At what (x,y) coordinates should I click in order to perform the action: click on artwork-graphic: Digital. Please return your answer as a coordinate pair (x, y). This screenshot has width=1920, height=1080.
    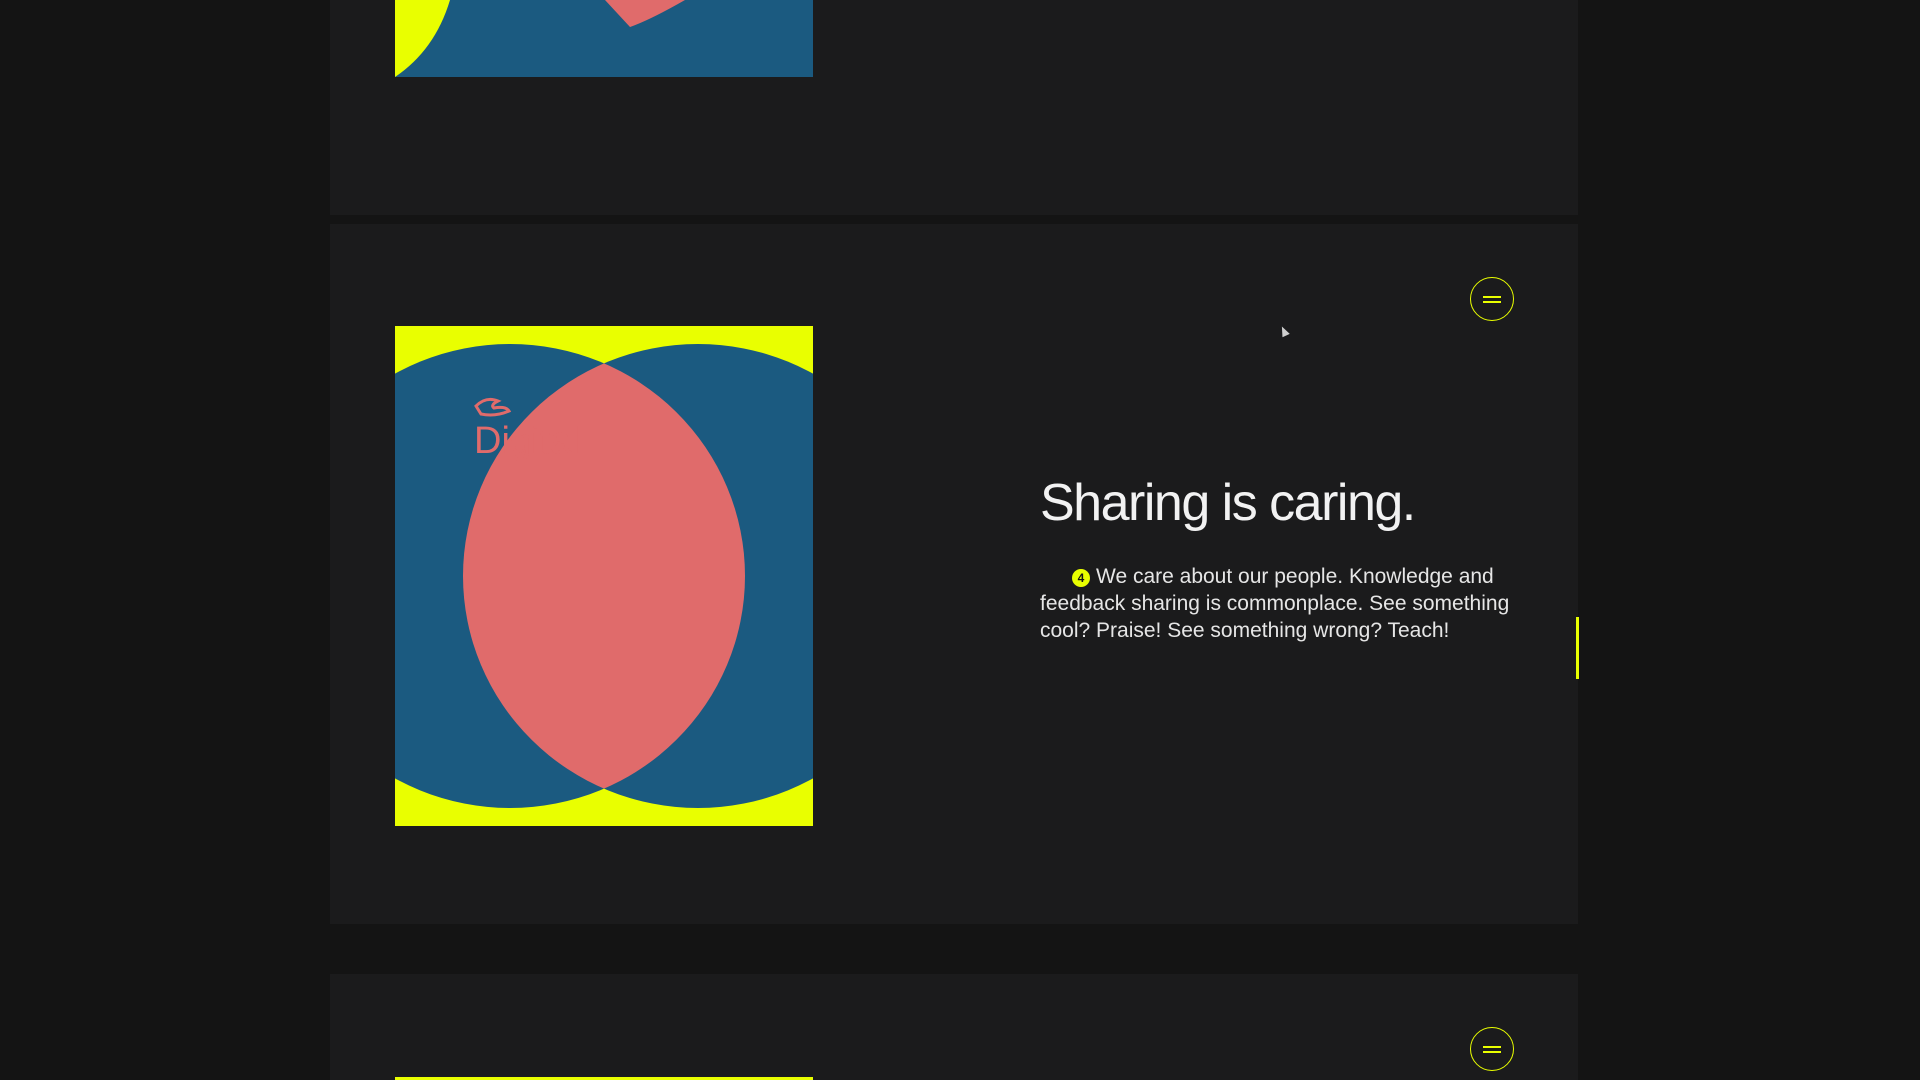
    Looking at the image, I should click on (604, 576).